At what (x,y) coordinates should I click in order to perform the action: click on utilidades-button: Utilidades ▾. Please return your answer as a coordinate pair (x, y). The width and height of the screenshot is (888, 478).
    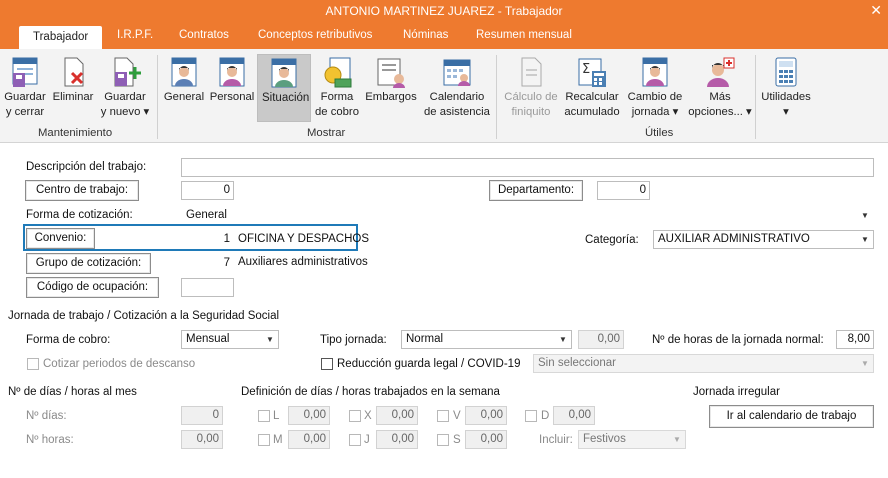
    Looking at the image, I should click on (786, 87).